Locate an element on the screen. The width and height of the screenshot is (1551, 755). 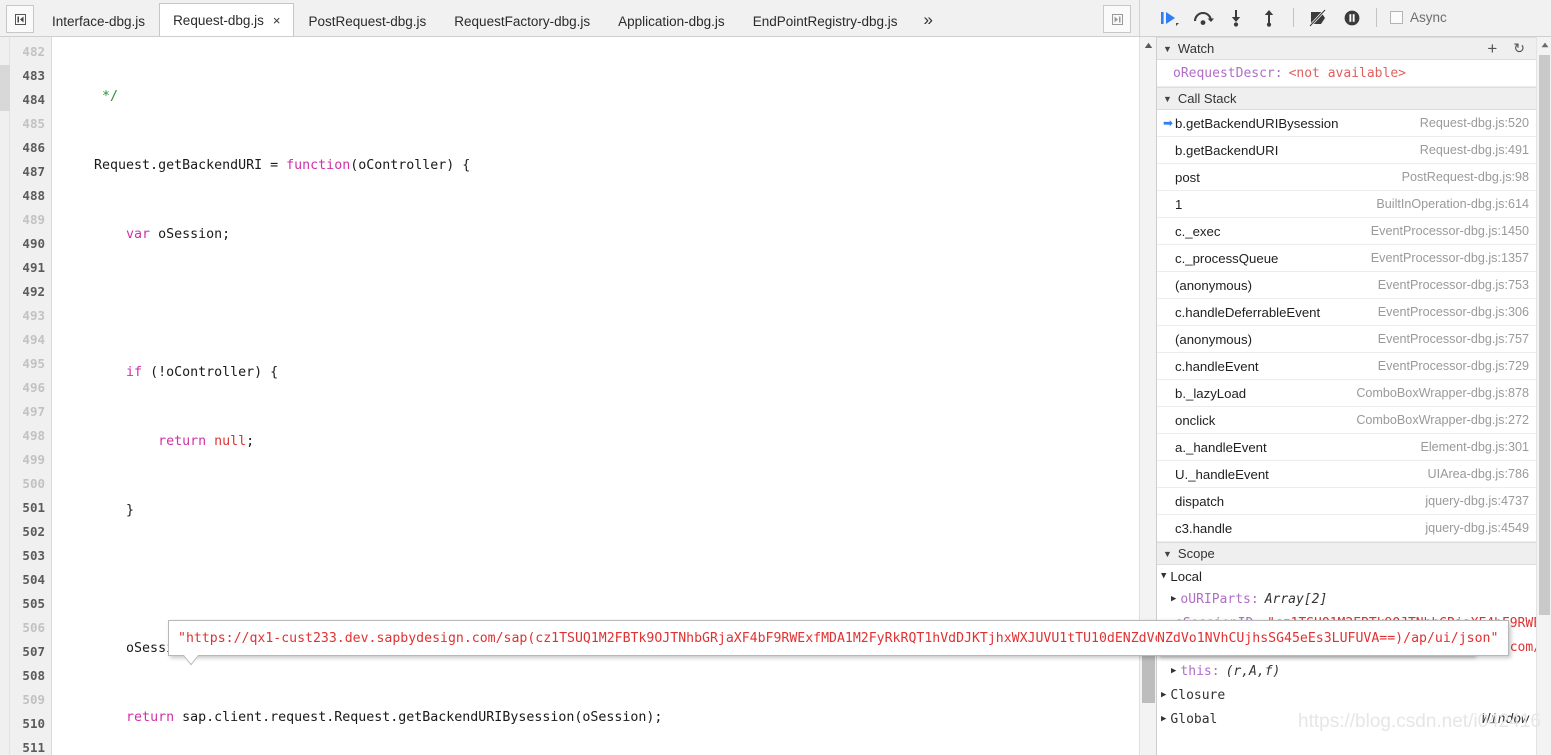
line-number: 483 is located at coordinates (30, 76).